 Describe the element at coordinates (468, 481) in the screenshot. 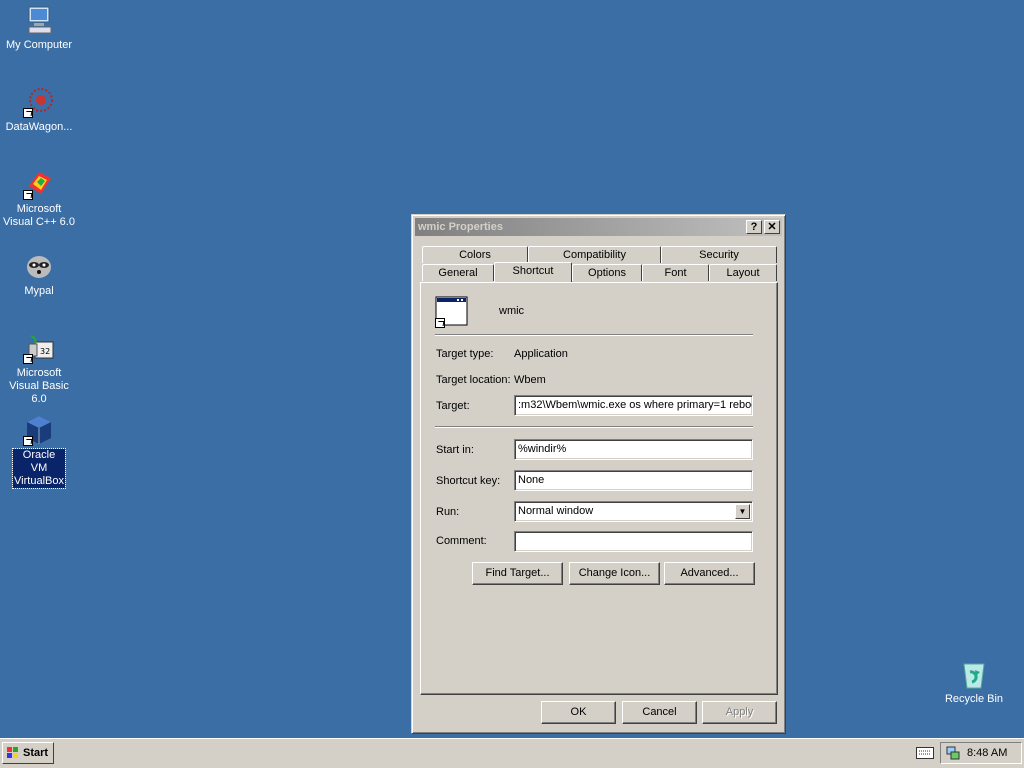

I see `shortcut-key-label: Shortcut key:` at that location.